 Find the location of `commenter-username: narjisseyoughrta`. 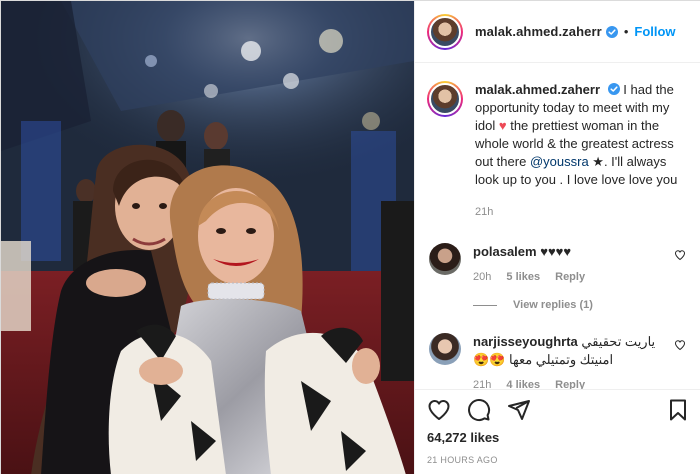

commenter-username: narjisseyoughrta is located at coordinates (525, 341).